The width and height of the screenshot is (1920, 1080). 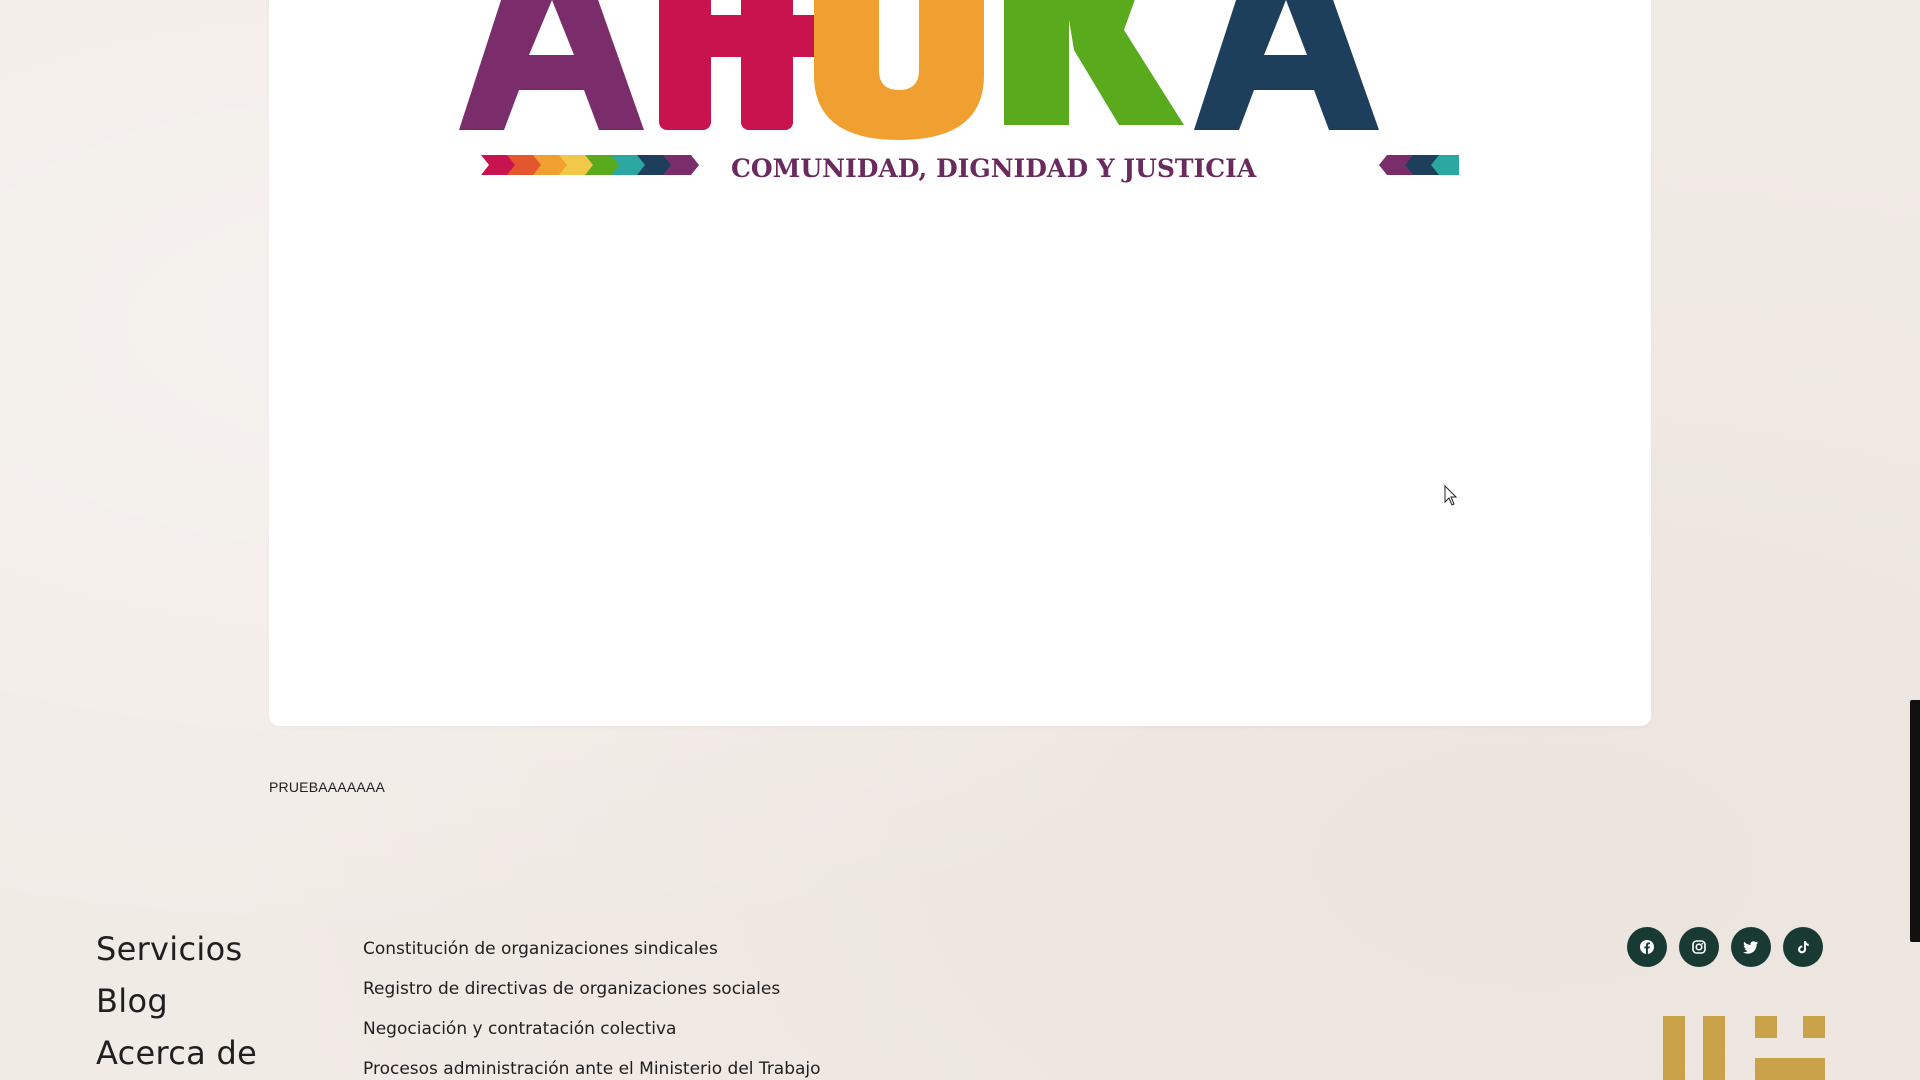 I want to click on twitter-button, so click(x=1751, y=947).